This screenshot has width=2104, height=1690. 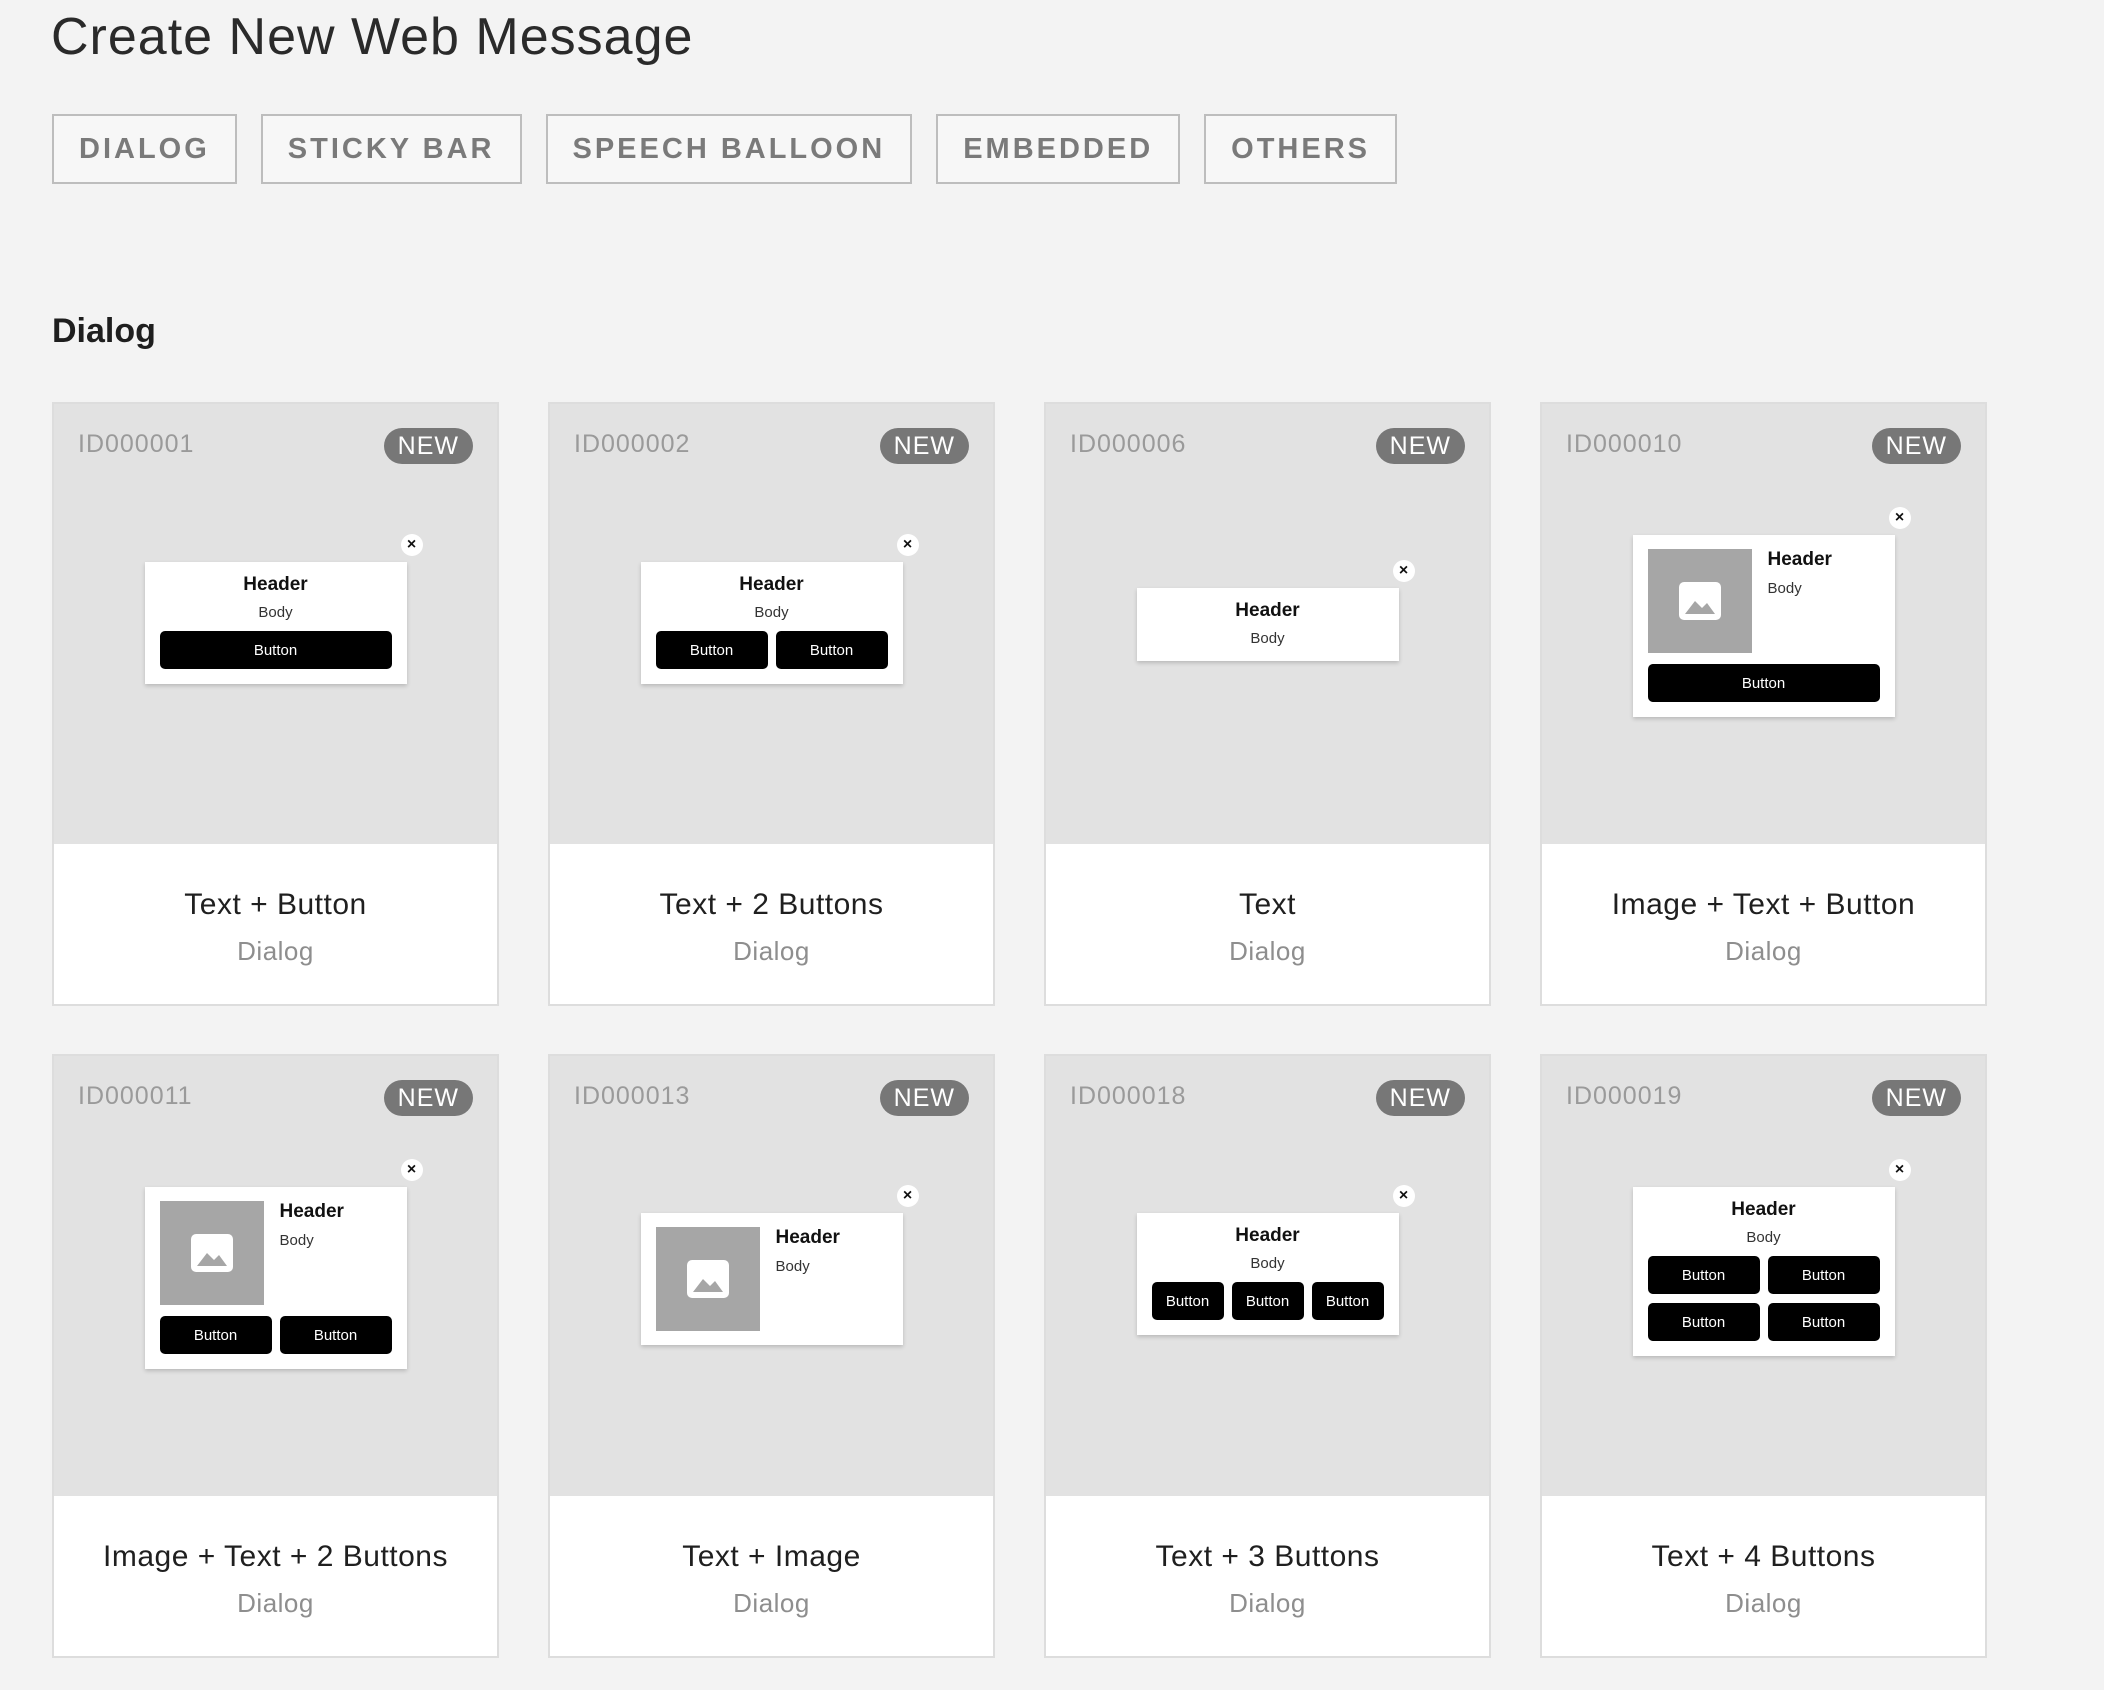 What do you see at coordinates (1763, 904) in the screenshot?
I see `card-title: Image + Text + Button` at bounding box center [1763, 904].